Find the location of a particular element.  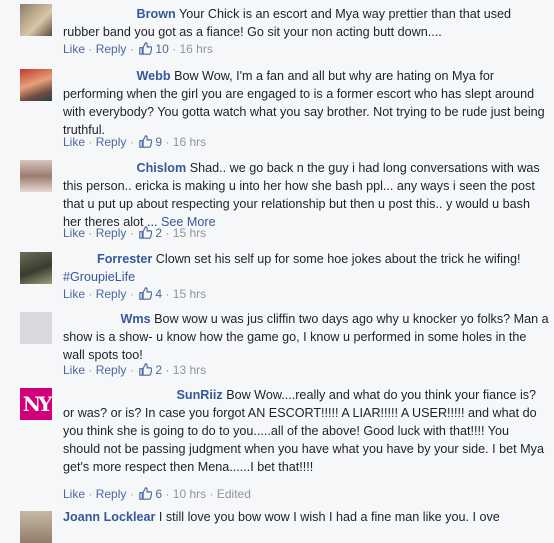

like-count: 6 is located at coordinates (158, 494).